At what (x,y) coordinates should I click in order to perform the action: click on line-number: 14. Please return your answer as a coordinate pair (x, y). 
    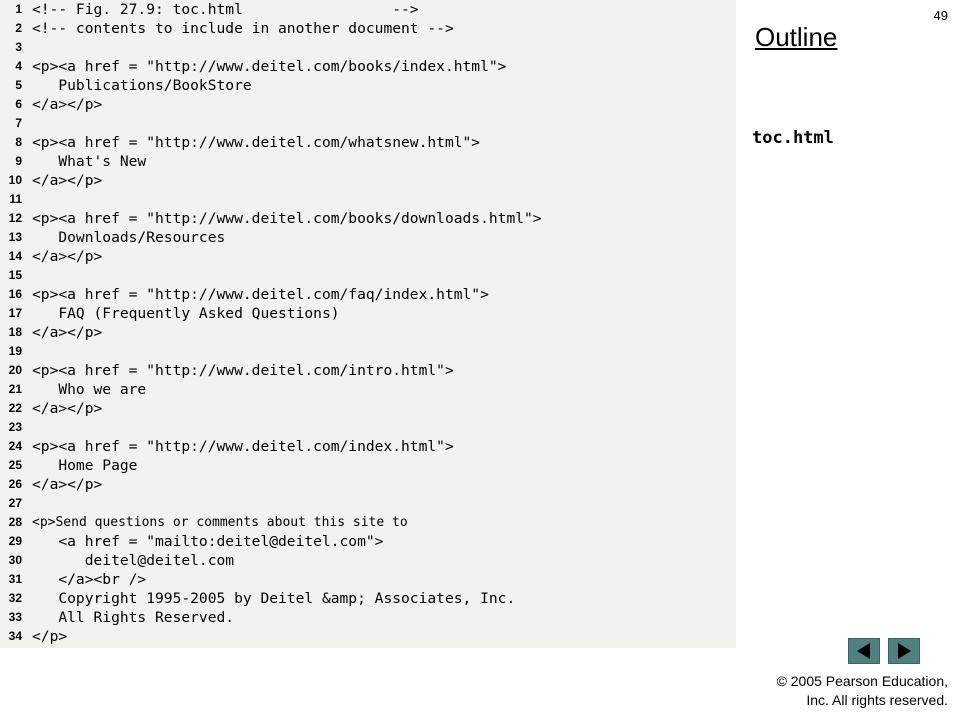
    Looking at the image, I should click on (15, 256).